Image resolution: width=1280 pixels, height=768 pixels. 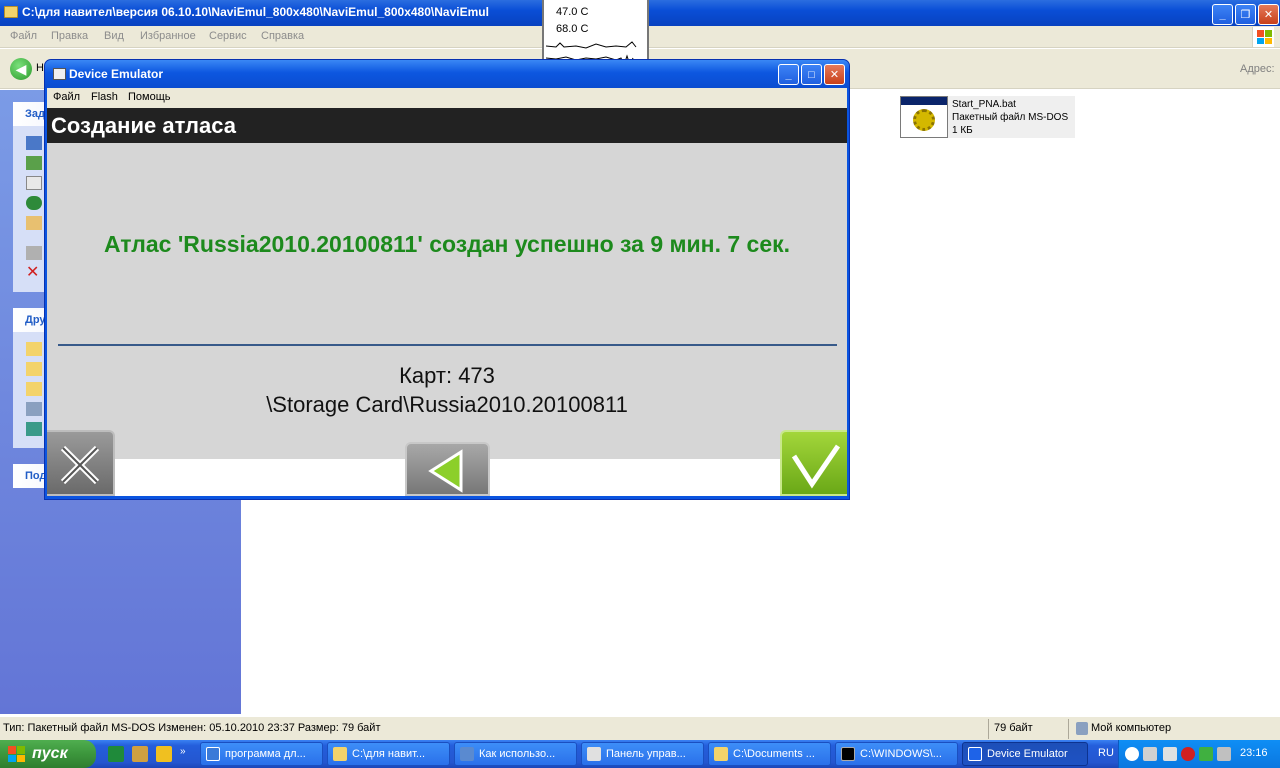 I want to click on emulator-menu-help: Помощь, so click(x=149, y=97).